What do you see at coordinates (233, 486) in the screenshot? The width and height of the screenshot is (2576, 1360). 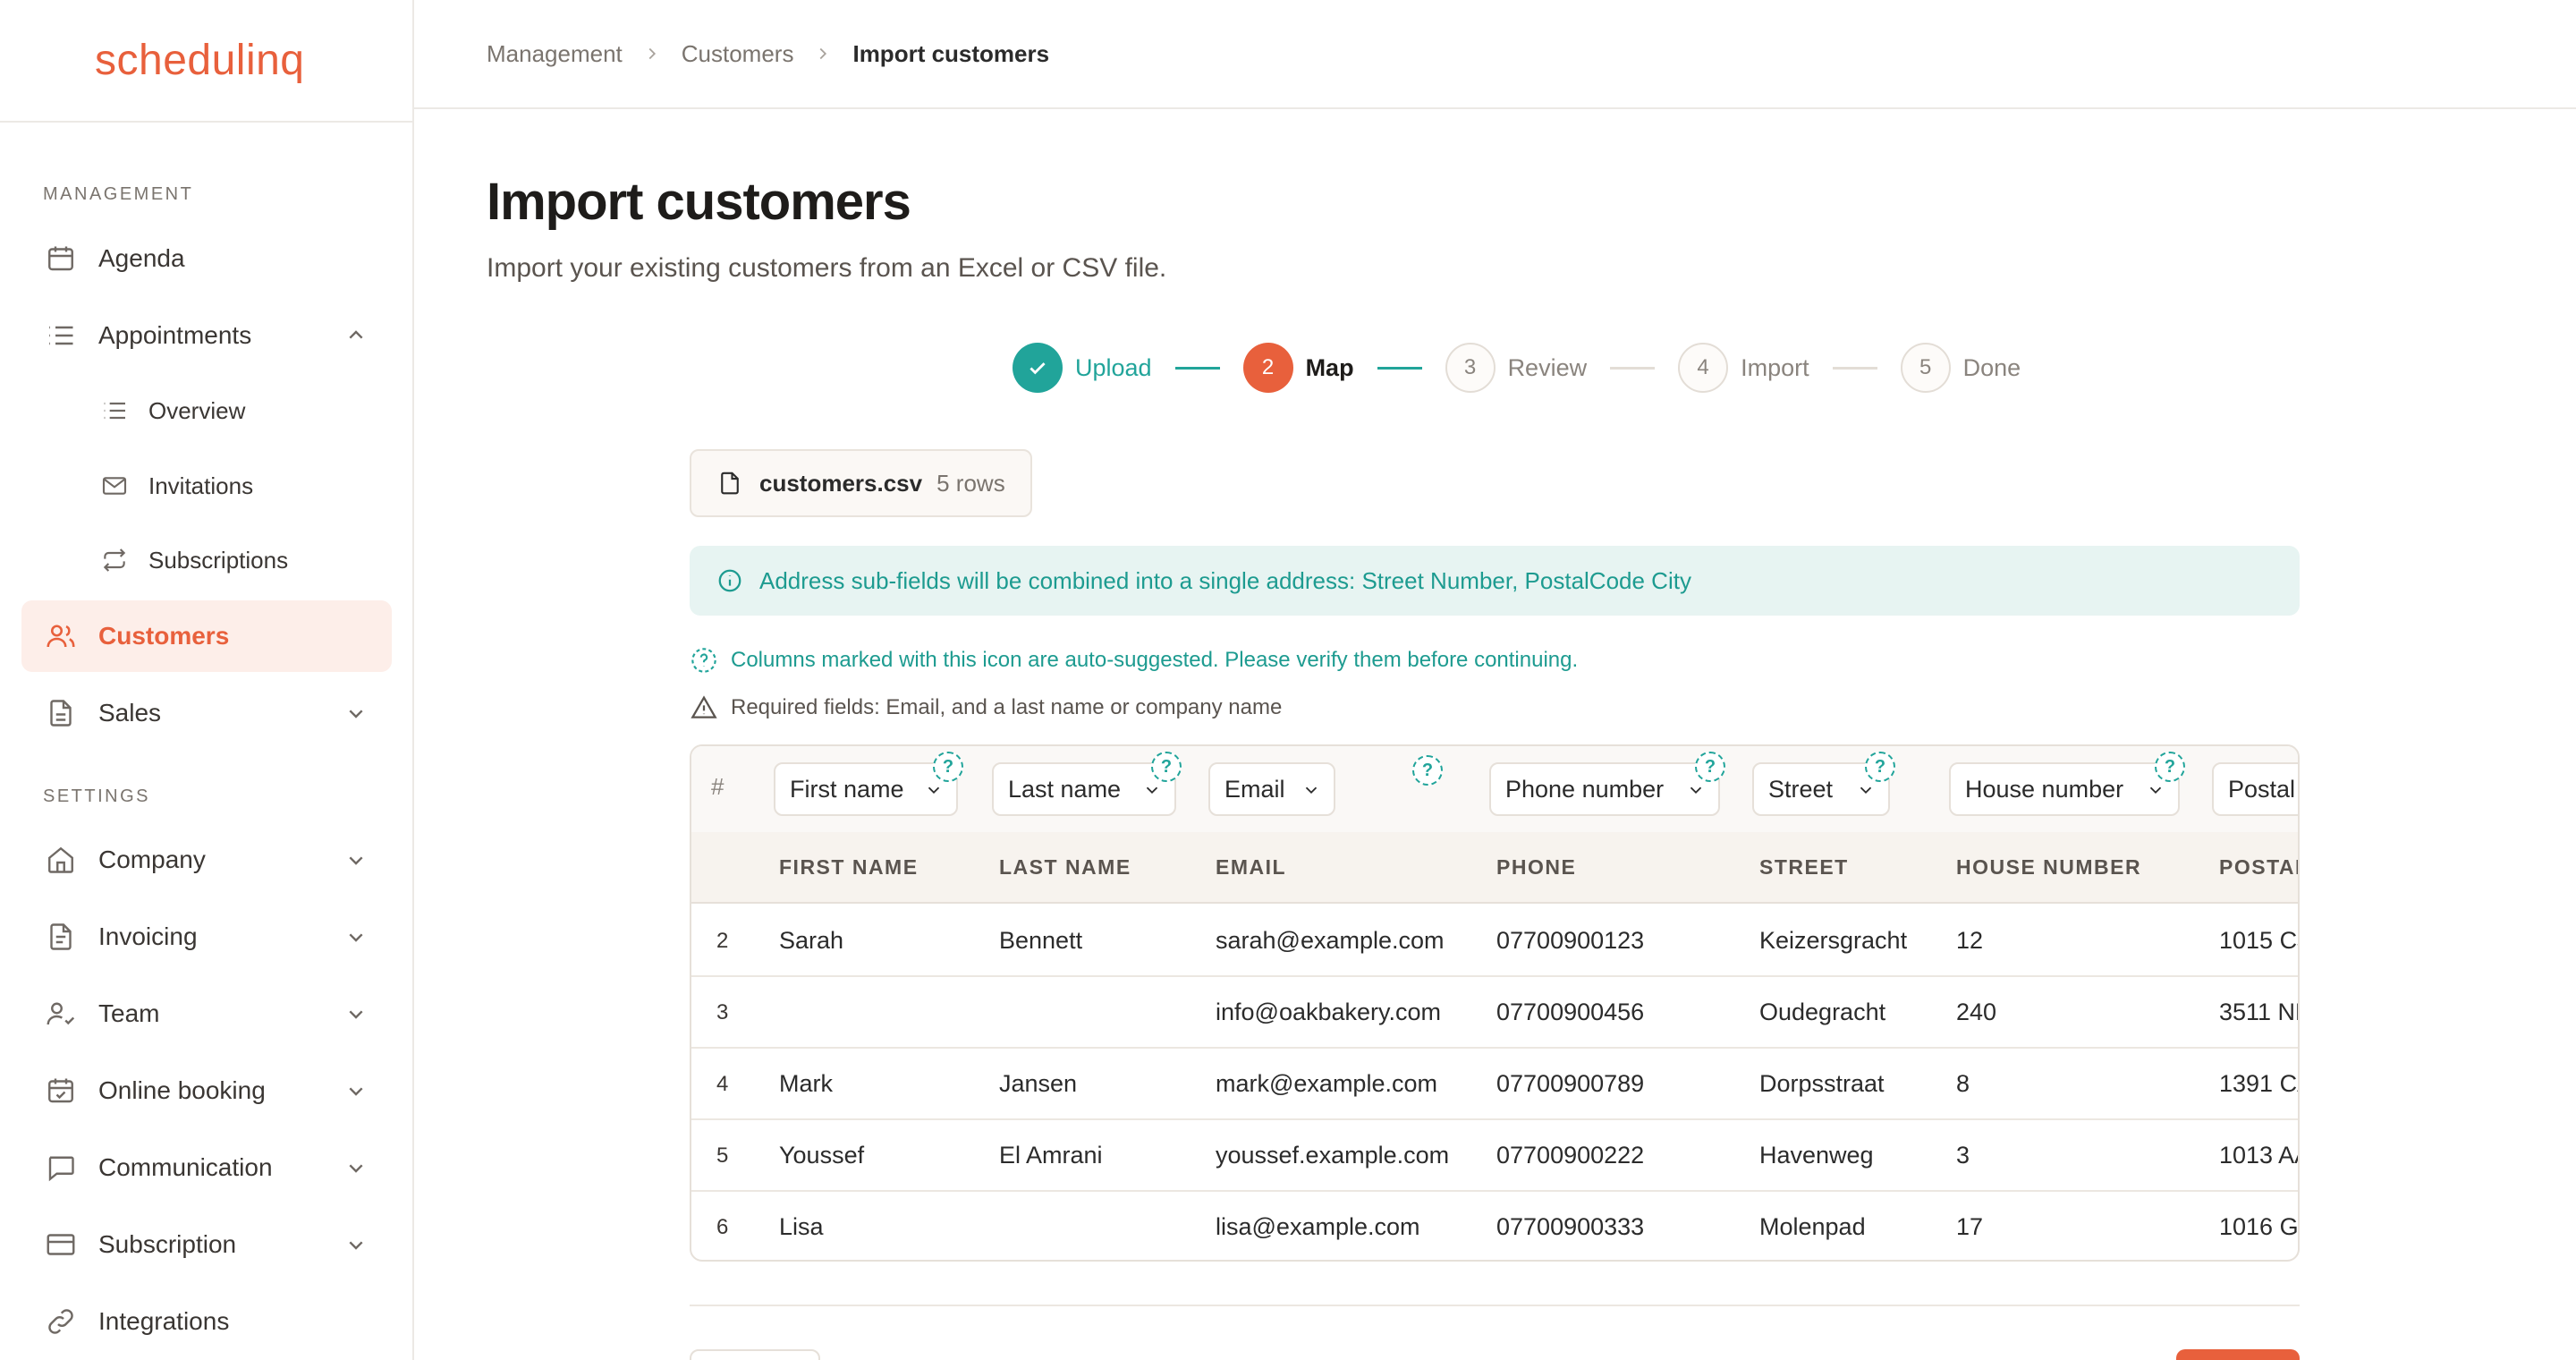 I see `sidebar-item-invitations: Invitations` at bounding box center [233, 486].